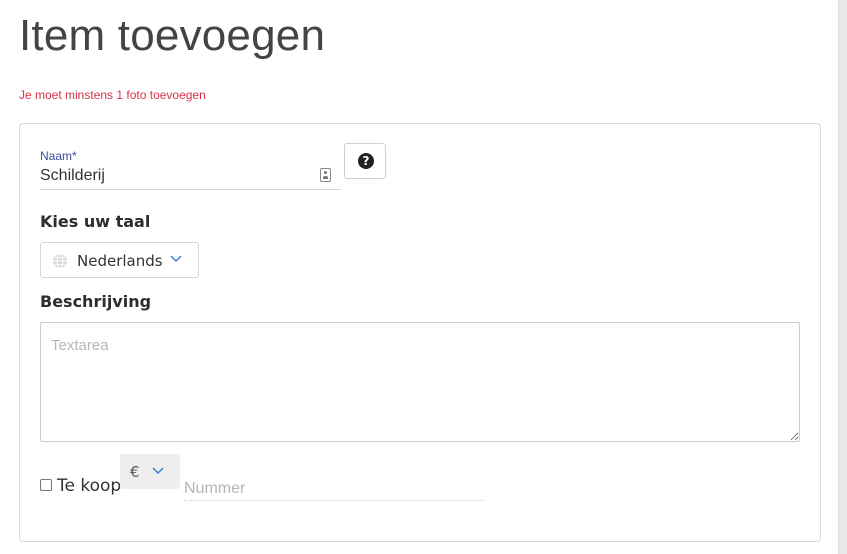 The width and height of the screenshot is (847, 554). Describe the element at coordinates (95, 221) in the screenshot. I see `language-heading: Kies uw taal` at that location.